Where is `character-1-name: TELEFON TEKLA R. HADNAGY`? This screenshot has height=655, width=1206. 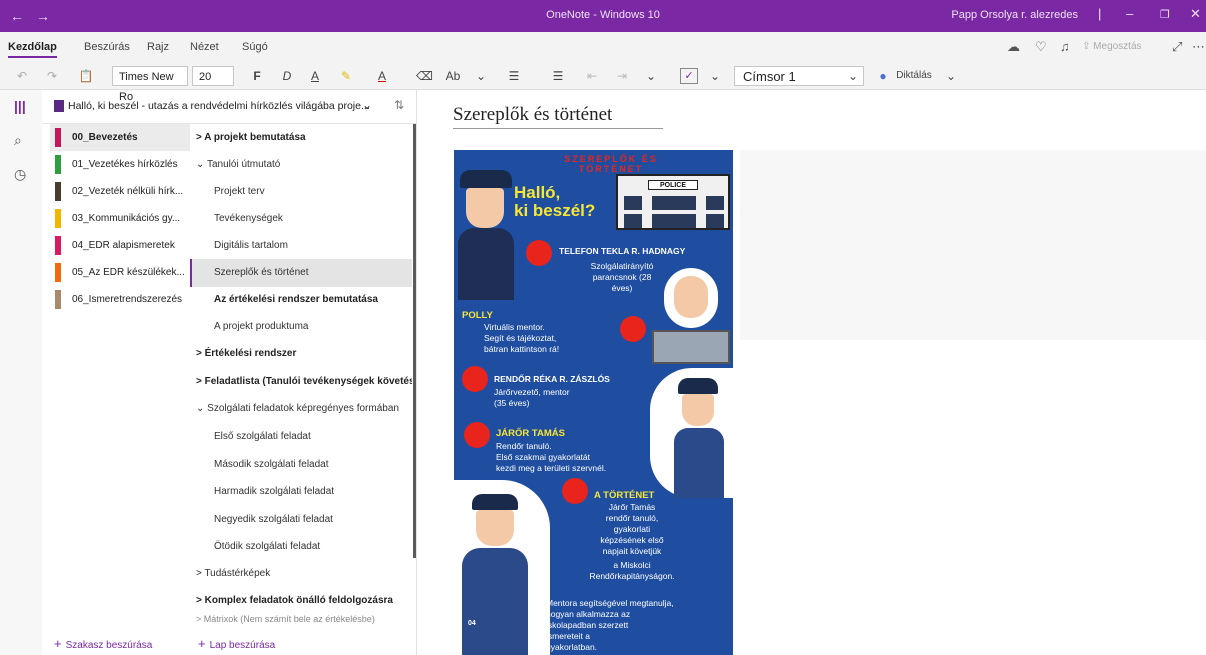
character-1-name: TELEFON TEKLA R. HADNAGY is located at coordinates (622, 251).